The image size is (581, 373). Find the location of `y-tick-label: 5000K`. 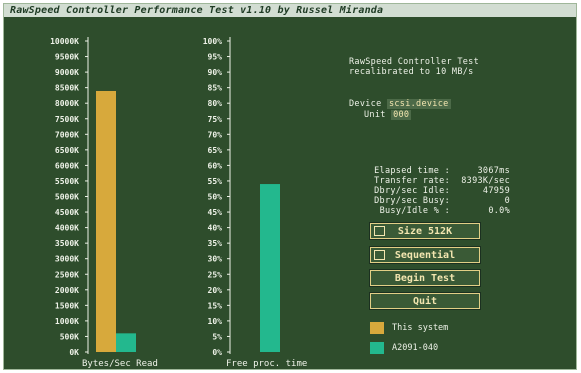

y-tick-label: 5000K is located at coordinates (67, 197).